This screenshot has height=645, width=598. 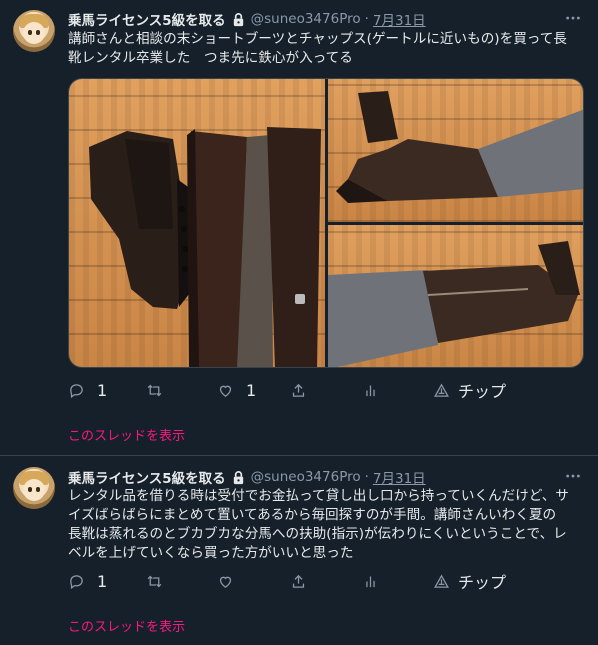 I want to click on photo-boot-side-illustration, so click(x=459, y=147).